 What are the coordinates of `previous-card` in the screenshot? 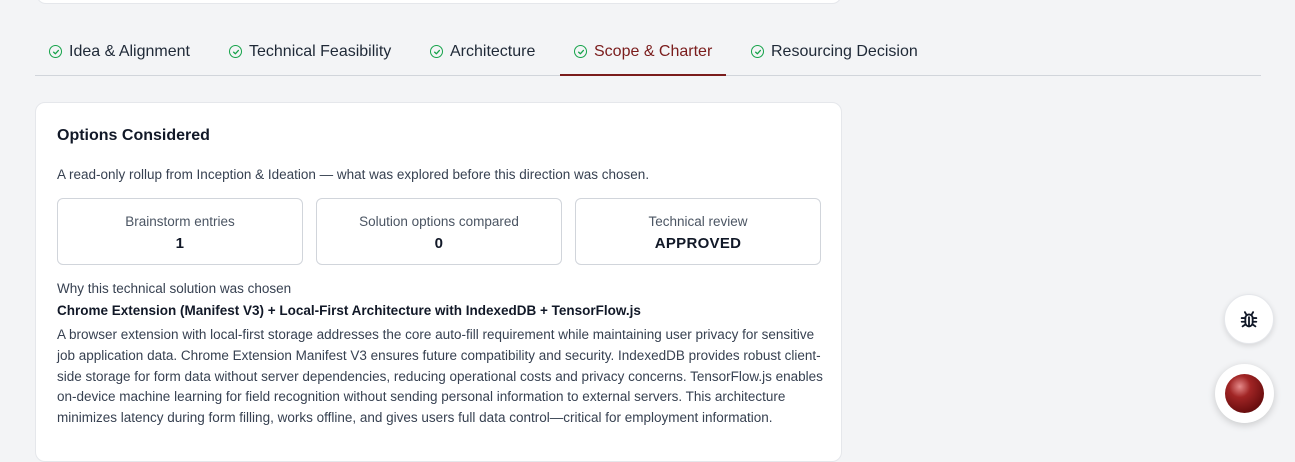 It's located at (439, 2).